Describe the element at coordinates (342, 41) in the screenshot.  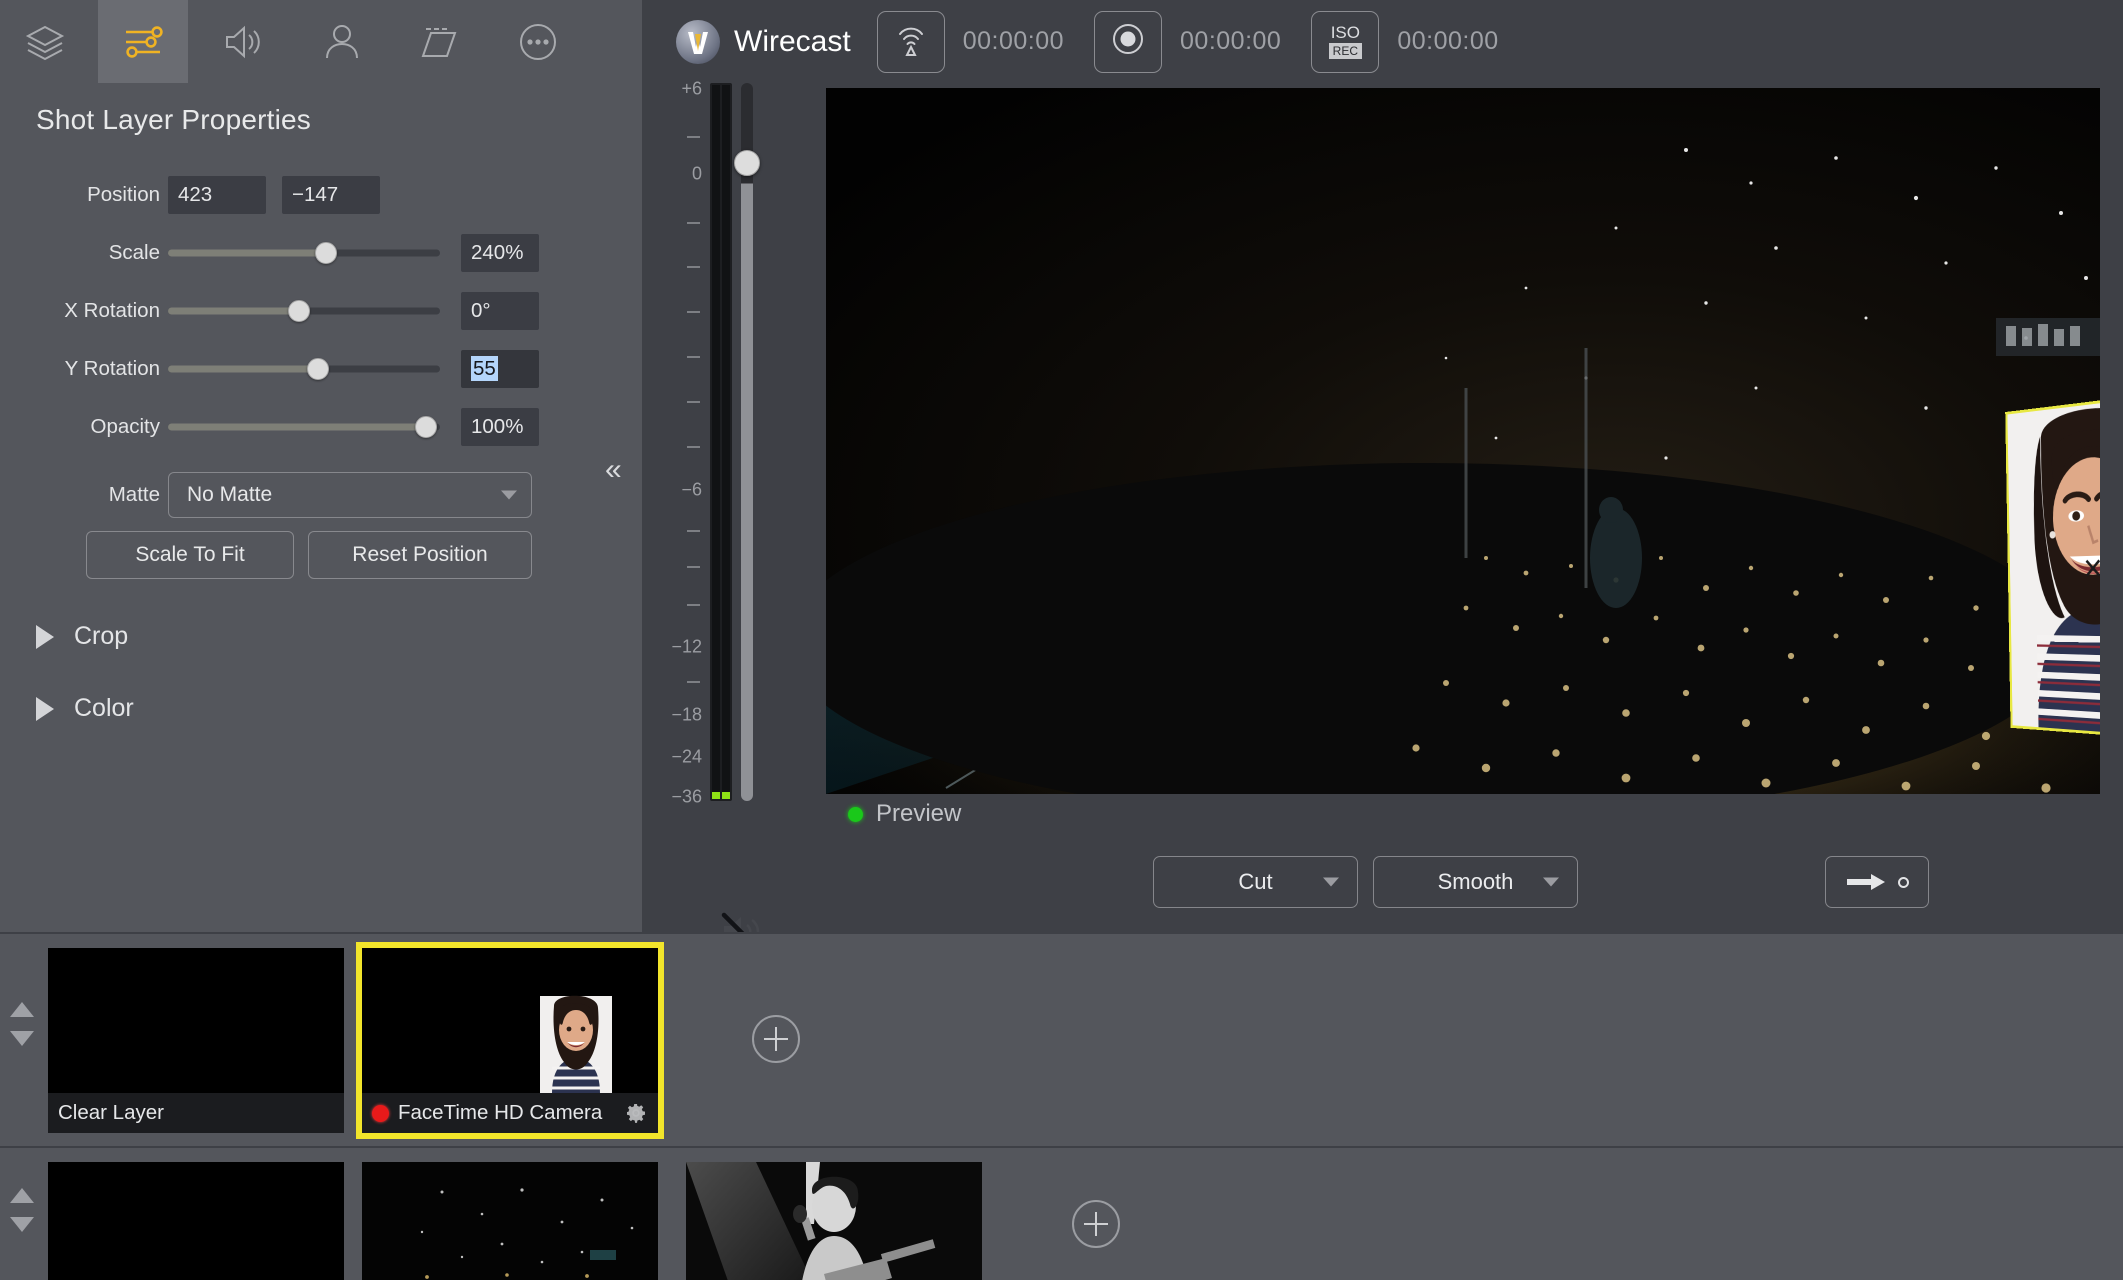
I see `chroma-key-icon-button` at that location.